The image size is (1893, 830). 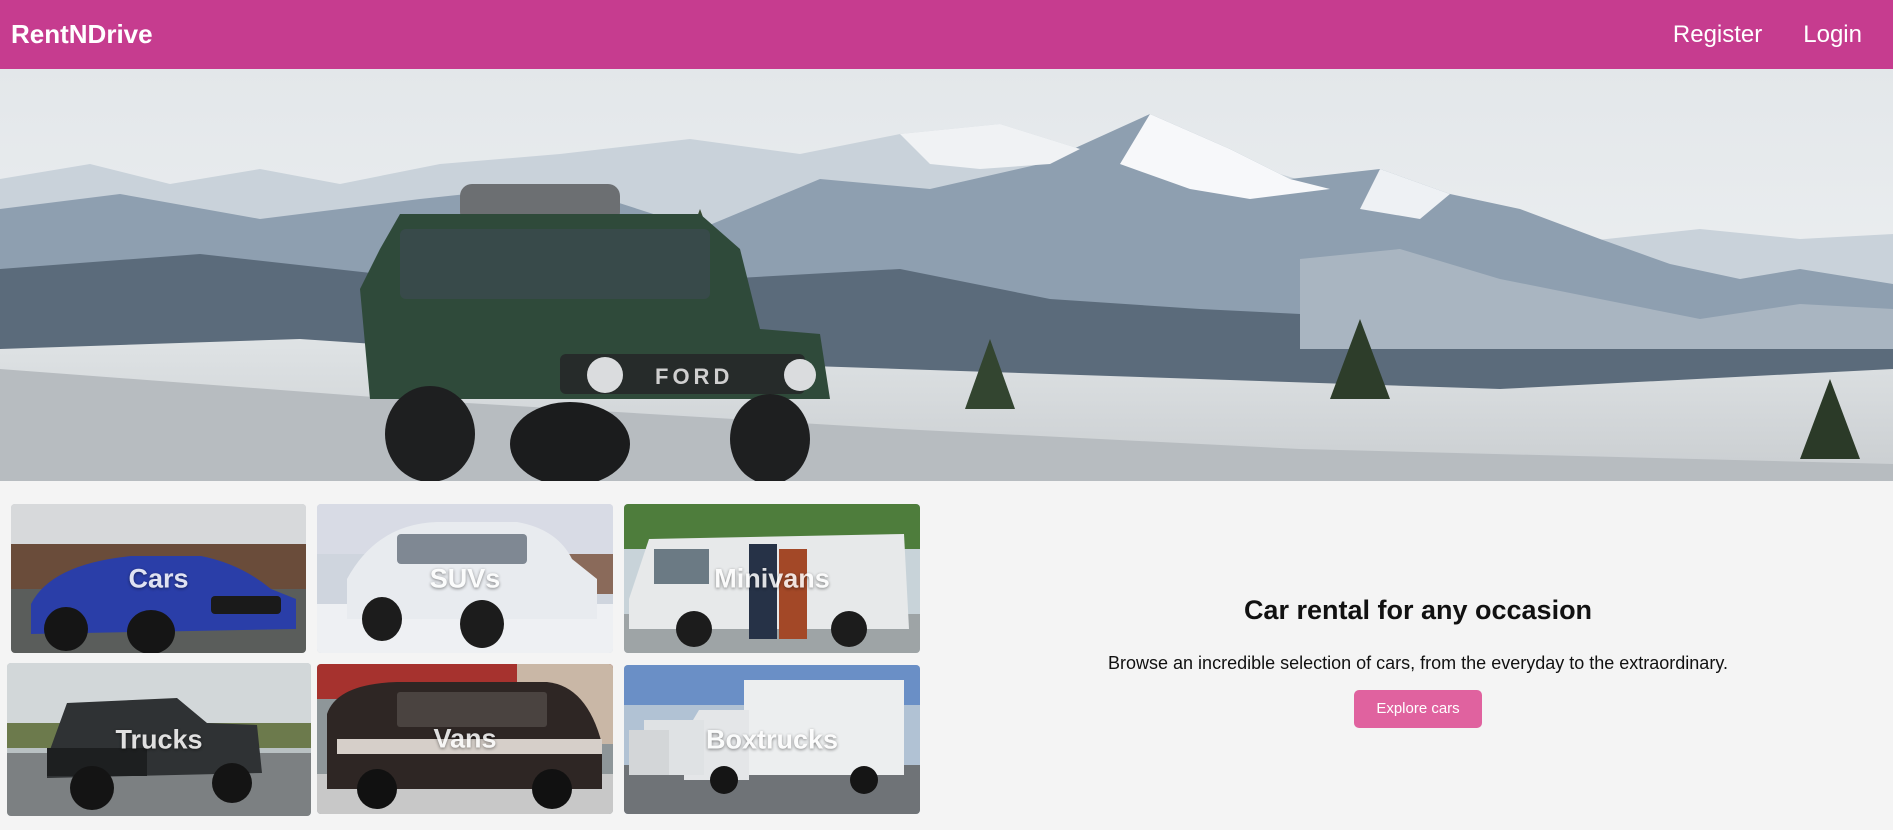 I want to click on category-tile-suvs: SUVs, so click(x=465, y=578).